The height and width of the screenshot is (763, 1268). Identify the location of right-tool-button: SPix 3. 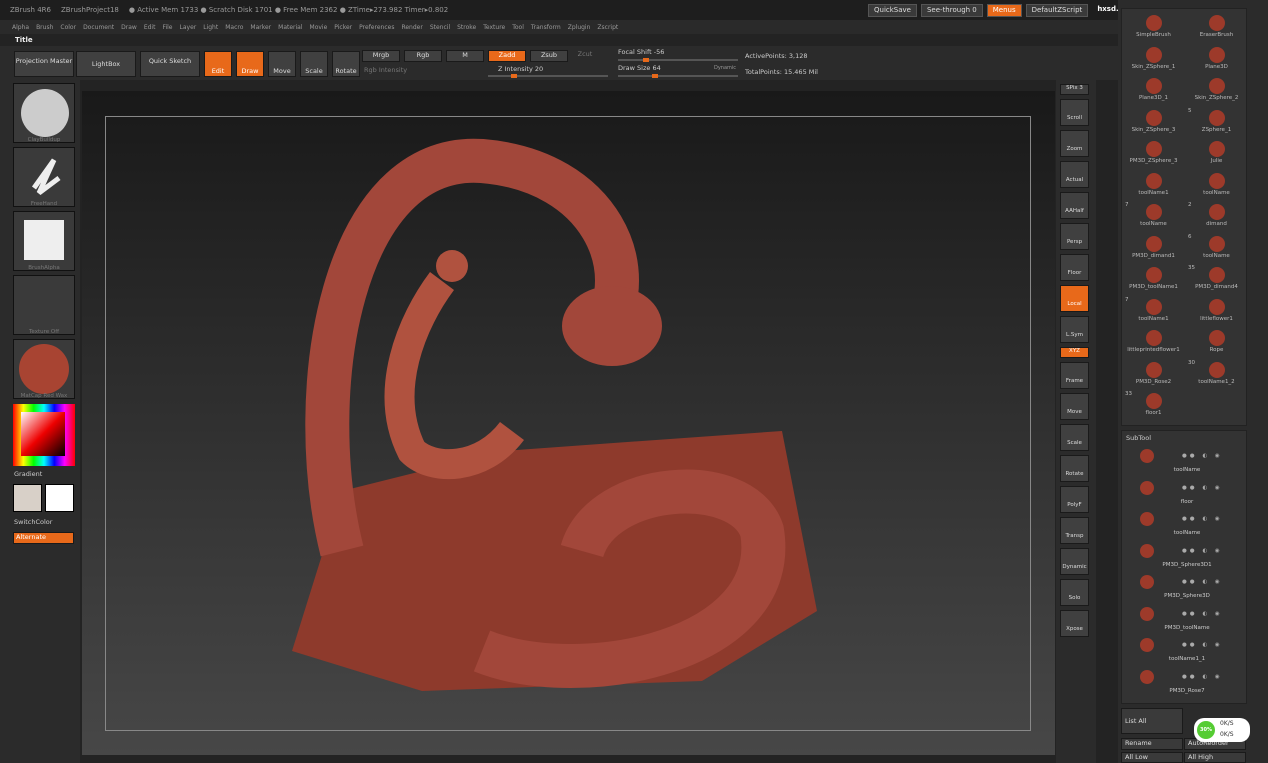
(1074, 89).